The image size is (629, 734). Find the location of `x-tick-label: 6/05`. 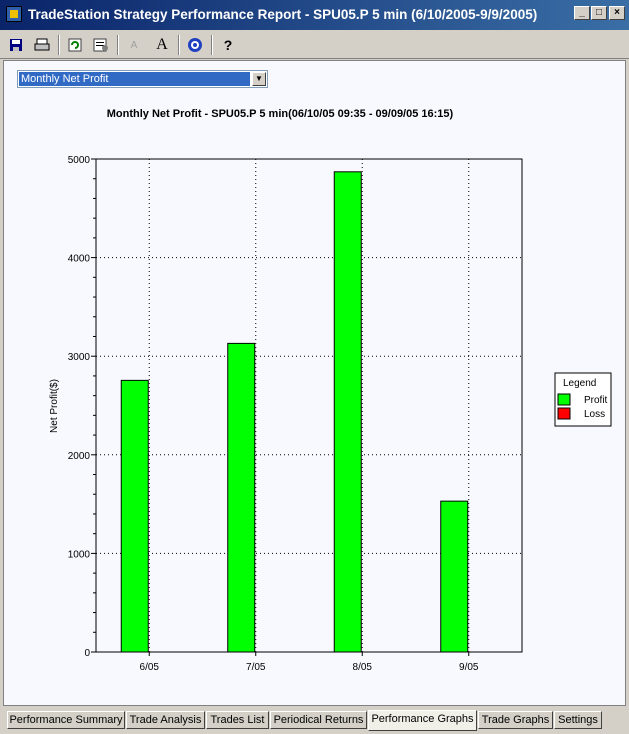

x-tick-label: 6/05 is located at coordinates (150, 667).